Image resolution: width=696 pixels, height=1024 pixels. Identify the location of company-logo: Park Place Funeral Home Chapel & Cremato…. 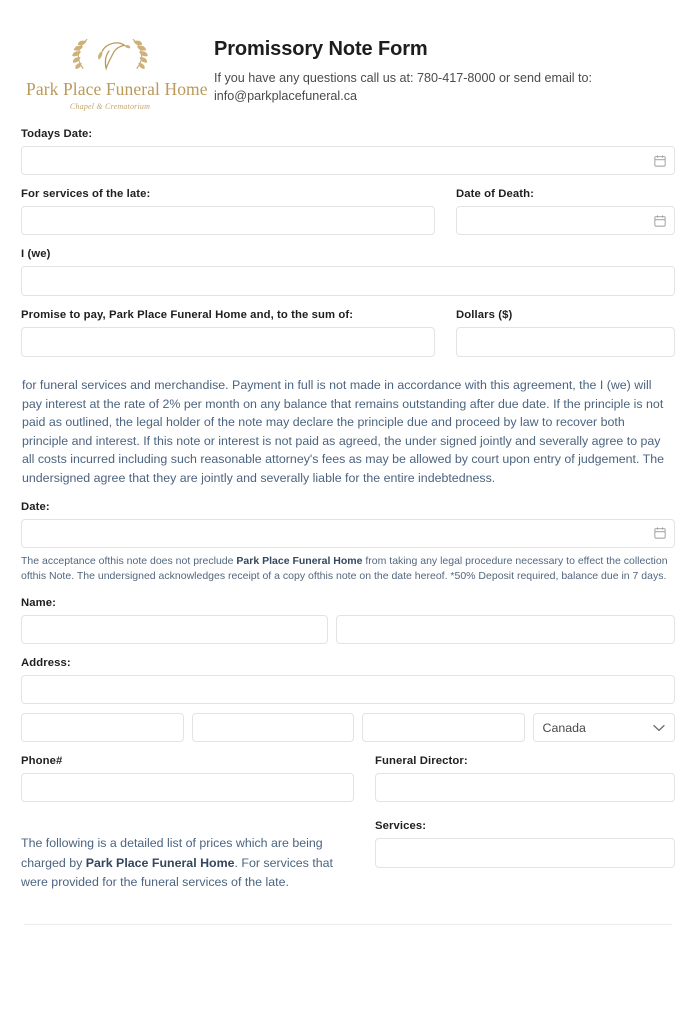
(117, 66).